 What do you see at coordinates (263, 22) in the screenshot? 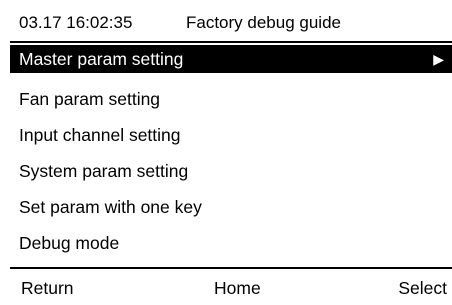
I see `screen-title: Factory debug guide` at bounding box center [263, 22].